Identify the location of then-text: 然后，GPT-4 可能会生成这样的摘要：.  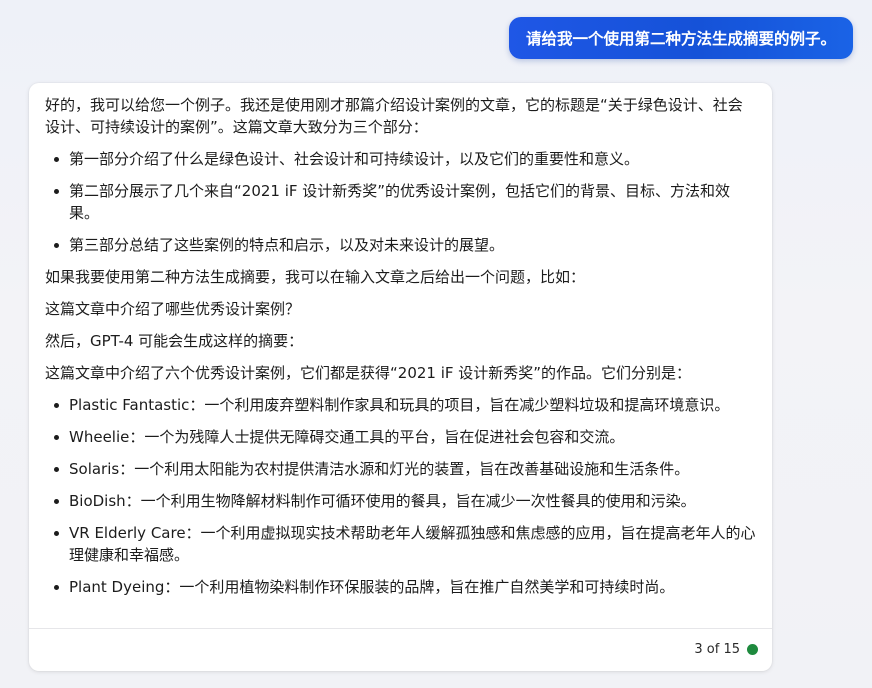
(174, 341).